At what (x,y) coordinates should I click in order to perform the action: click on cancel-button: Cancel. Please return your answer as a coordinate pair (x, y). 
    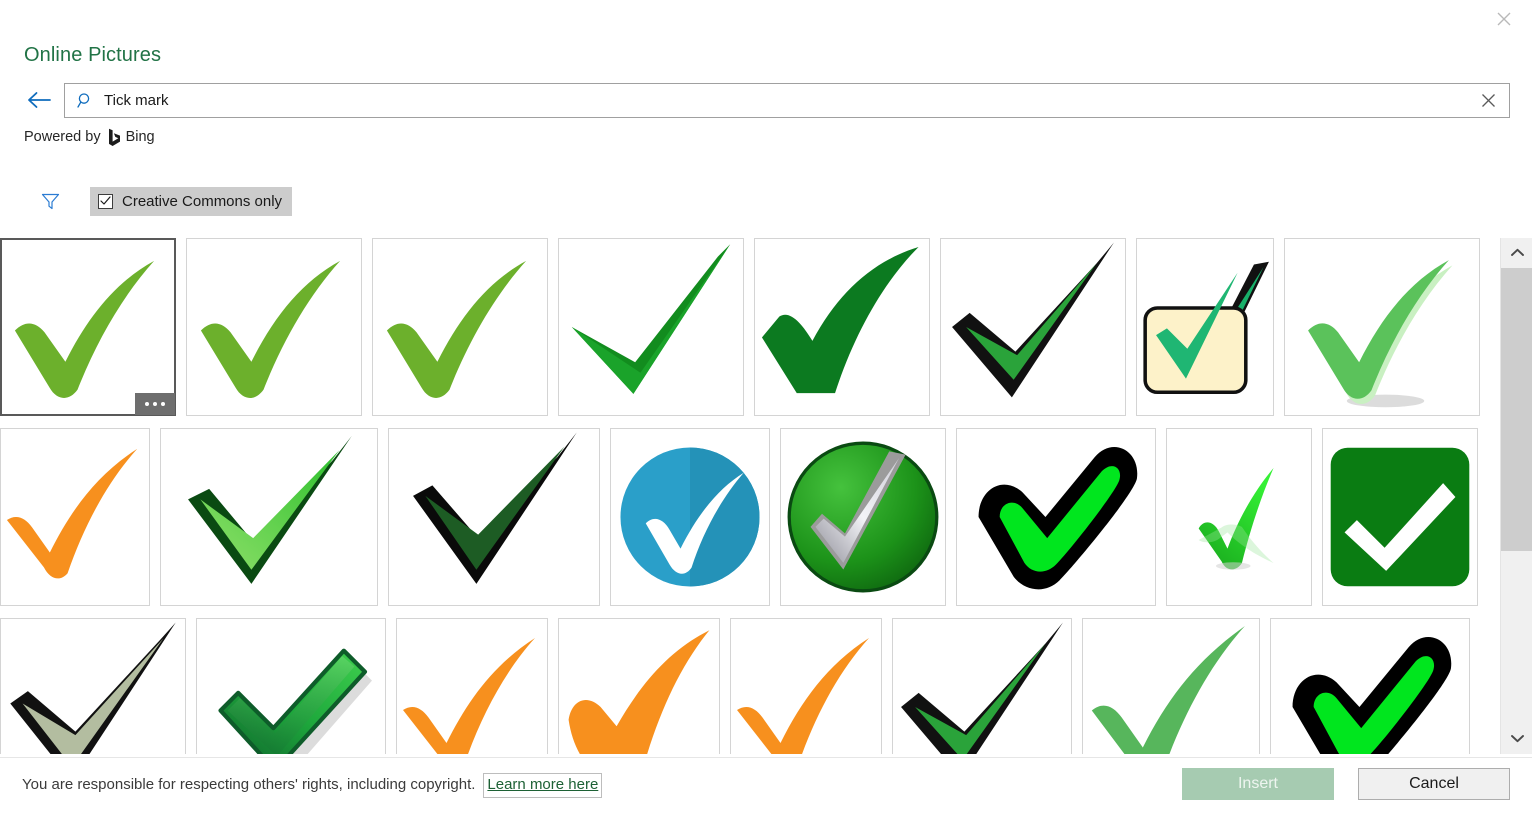
    Looking at the image, I should click on (1434, 784).